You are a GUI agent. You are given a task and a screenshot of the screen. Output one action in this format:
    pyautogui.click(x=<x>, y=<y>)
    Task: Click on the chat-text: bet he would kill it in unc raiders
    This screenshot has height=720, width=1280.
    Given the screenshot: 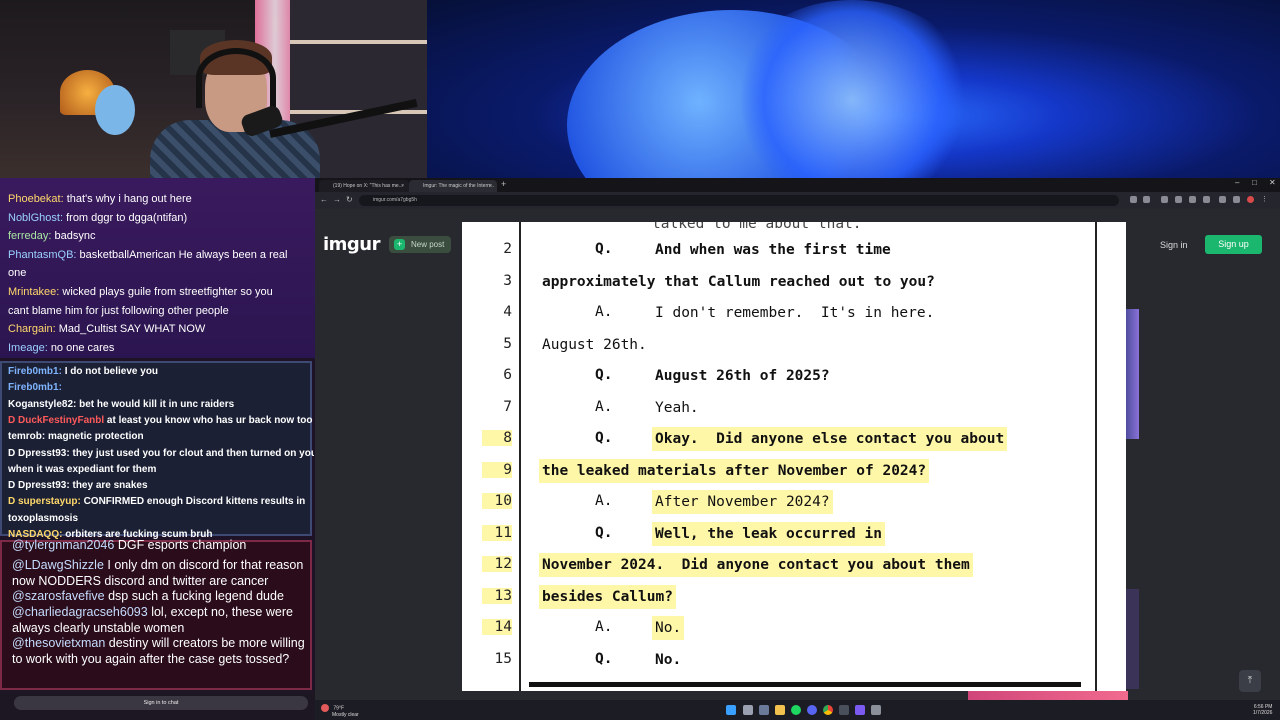 What is the action you would take?
    pyautogui.click(x=157, y=404)
    